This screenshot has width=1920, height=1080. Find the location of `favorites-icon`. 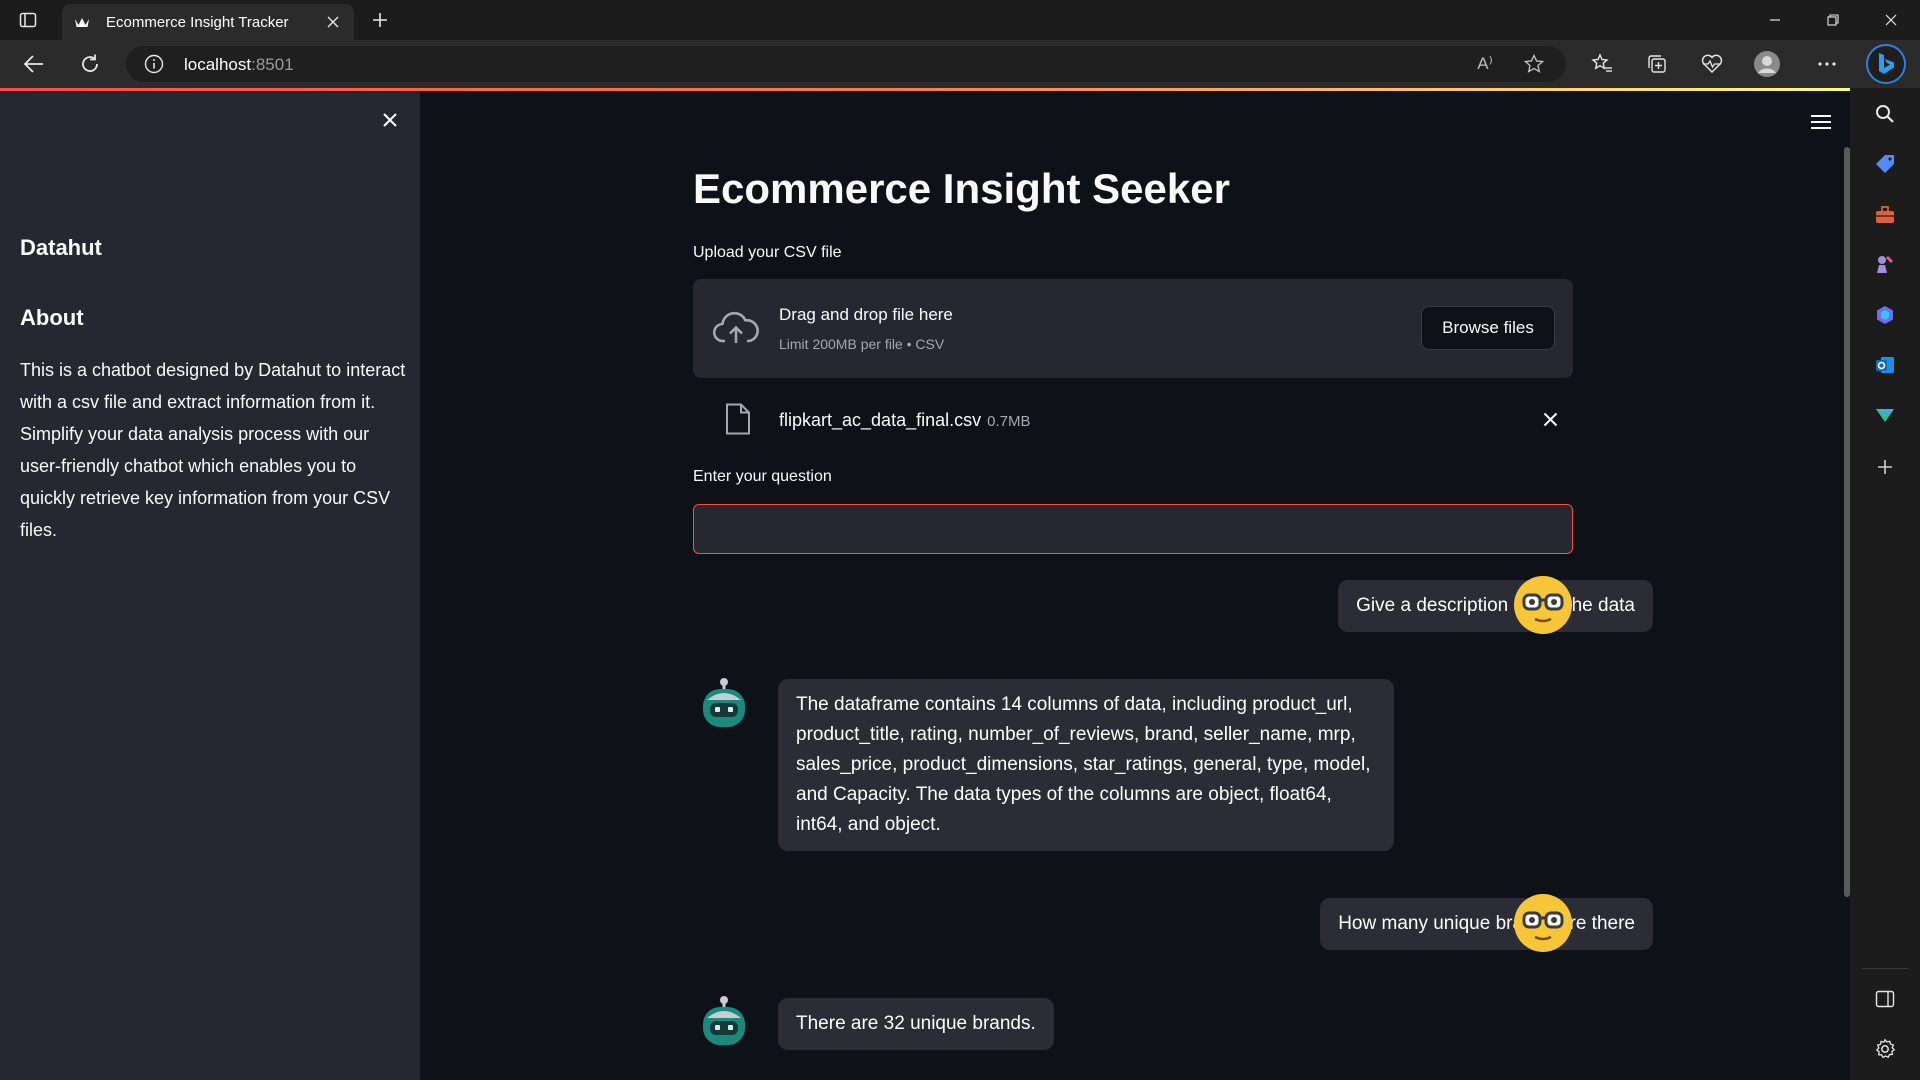

favorites-icon is located at coordinates (1602, 64).